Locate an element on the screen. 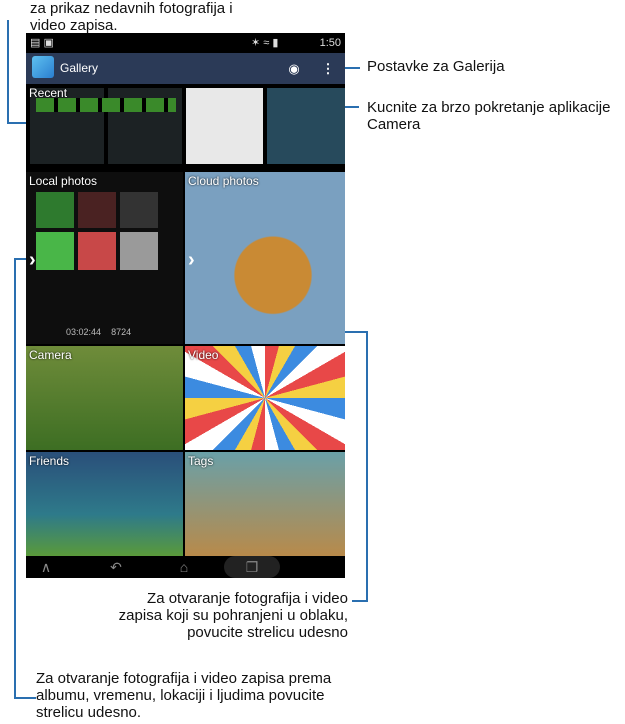  recent-apps-icon: ❐ is located at coordinates (252, 567).